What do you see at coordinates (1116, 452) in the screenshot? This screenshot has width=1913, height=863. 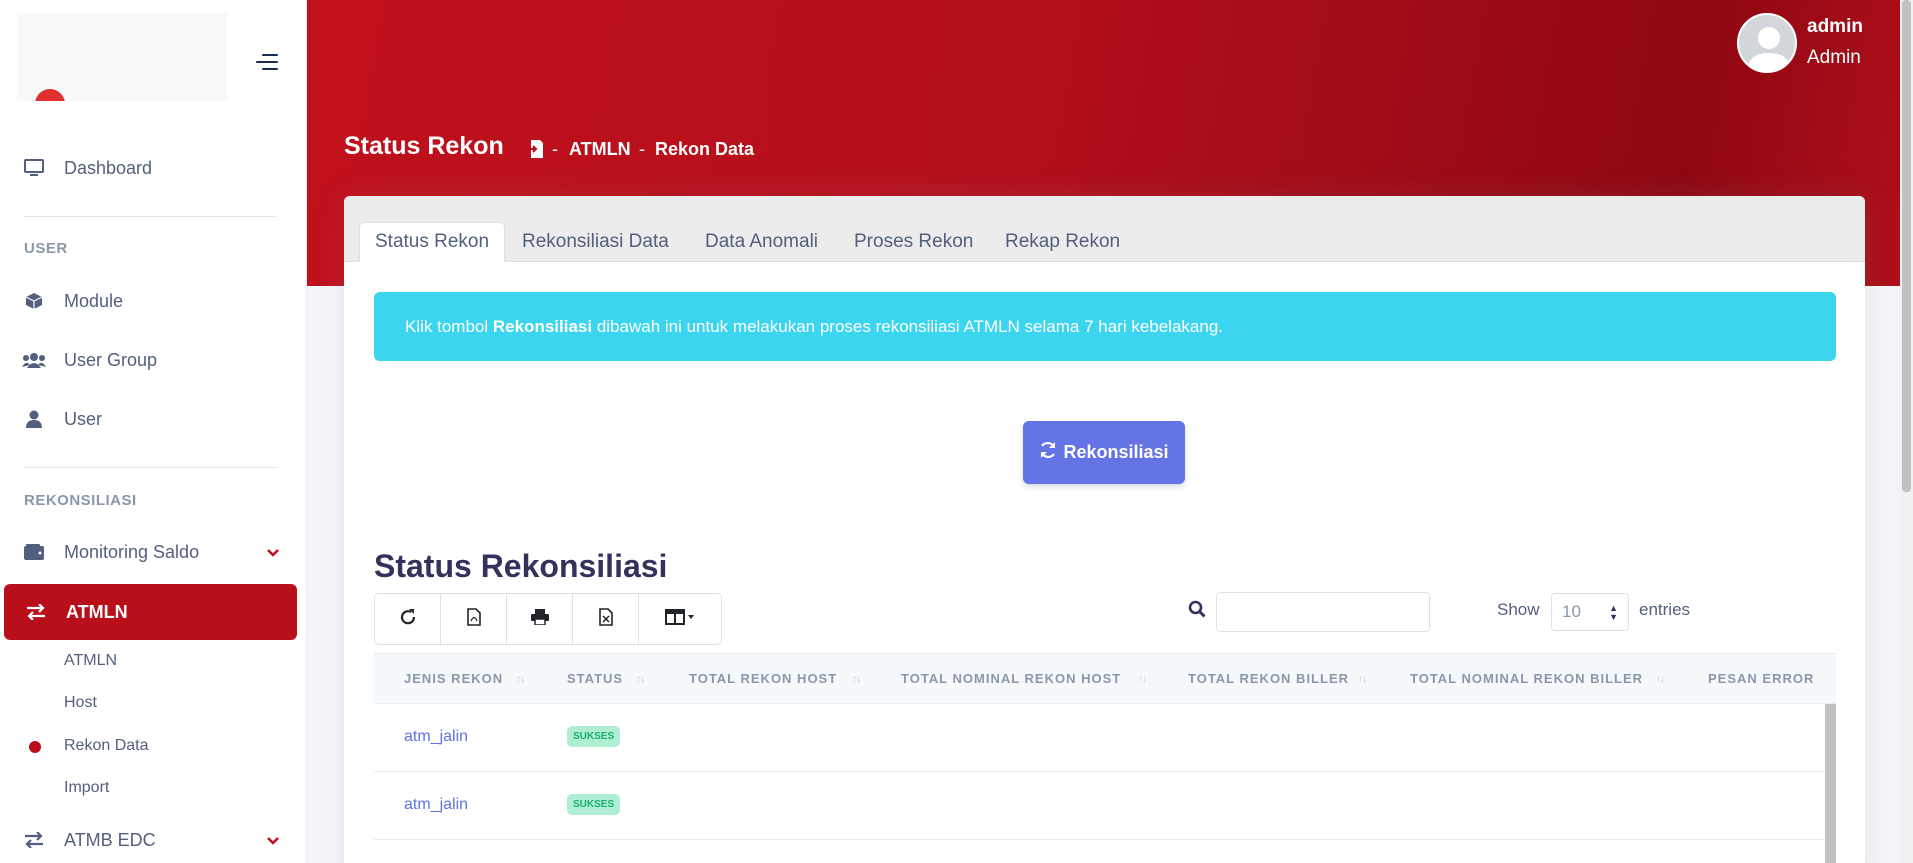 I see `rekonsiliasi-button-label: Rekonsiliasi` at bounding box center [1116, 452].